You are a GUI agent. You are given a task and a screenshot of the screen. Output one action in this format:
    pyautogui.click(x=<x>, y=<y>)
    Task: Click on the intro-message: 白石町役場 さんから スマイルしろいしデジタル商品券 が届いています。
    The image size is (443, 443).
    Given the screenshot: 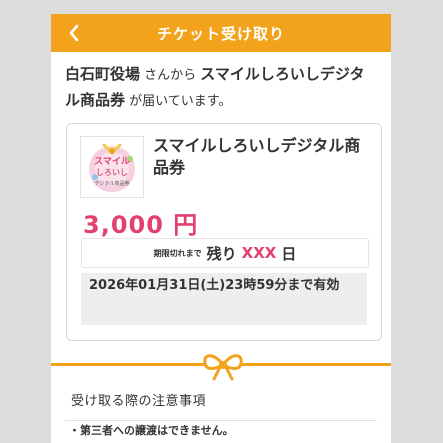 What is the action you would take?
    pyautogui.click(x=221, y=83)
    